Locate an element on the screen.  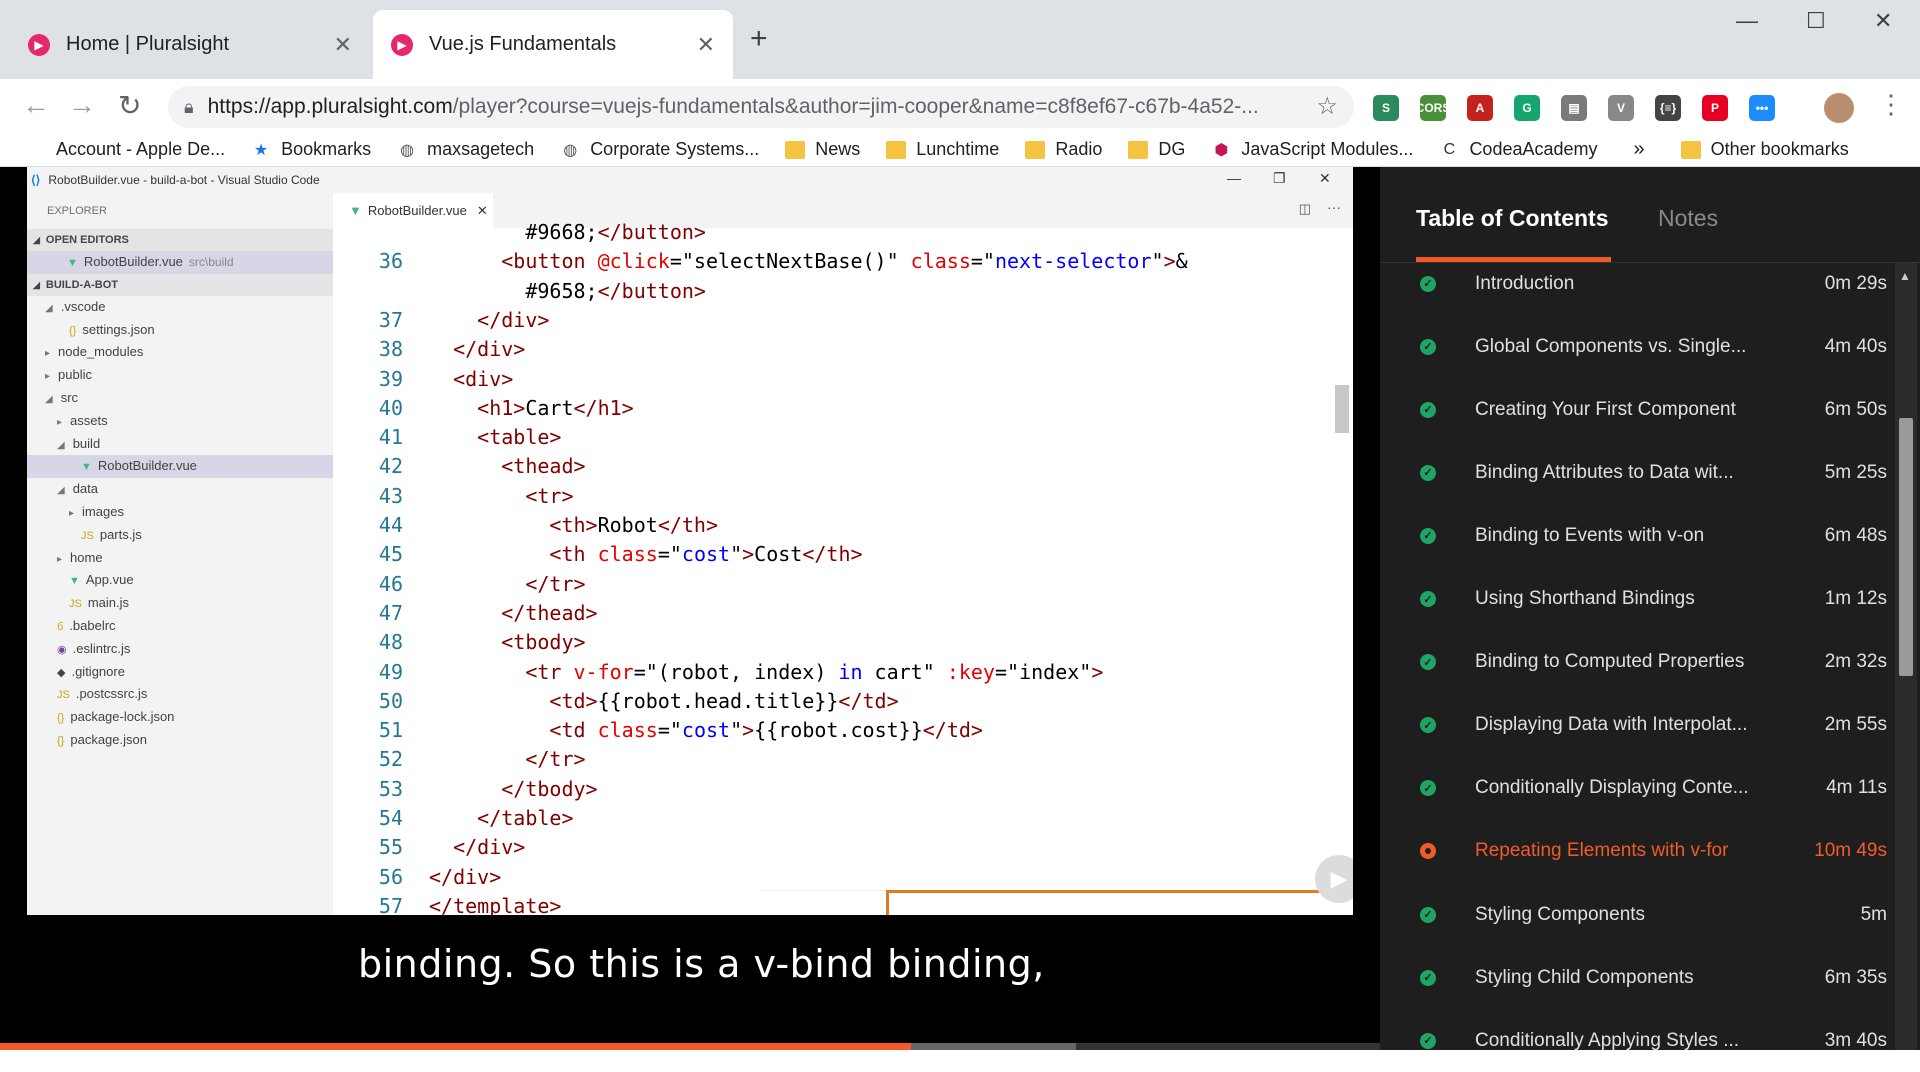
explorer-tree-item: ▸ home is located at coordinates (180, 558).